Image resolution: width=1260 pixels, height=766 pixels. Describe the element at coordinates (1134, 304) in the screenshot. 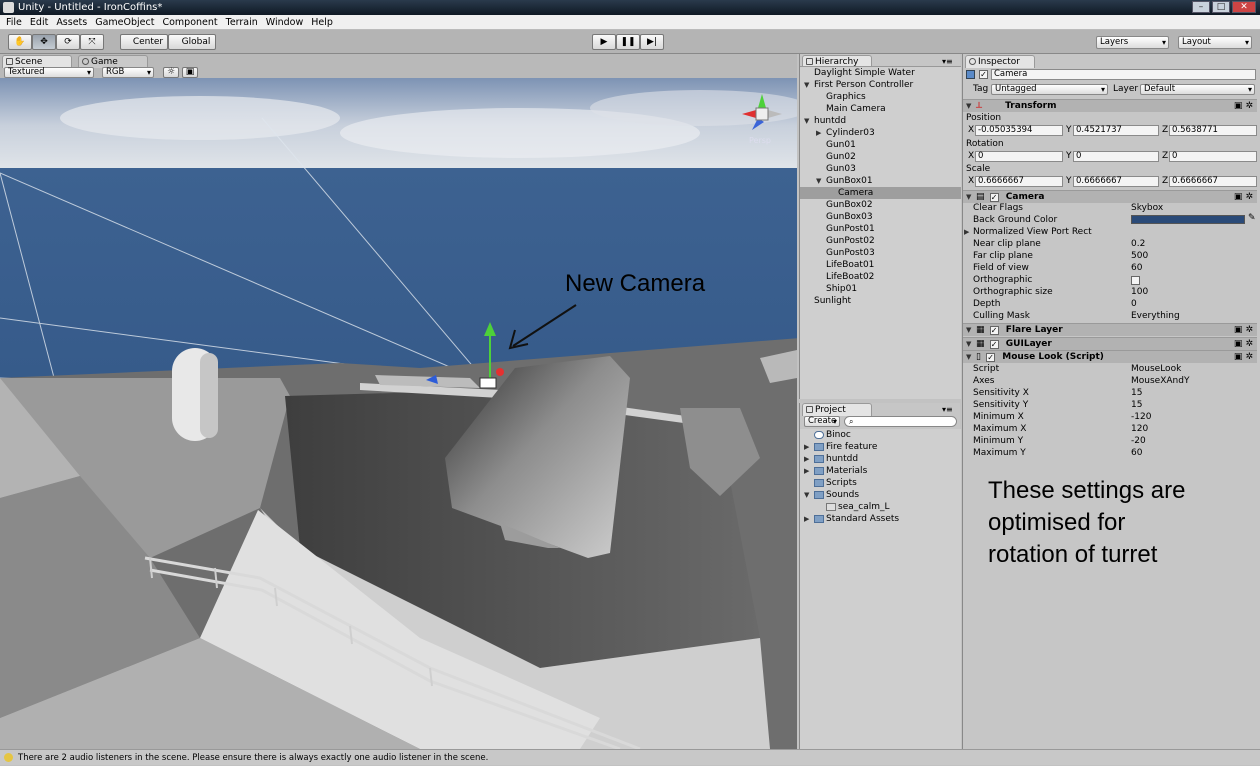

I see `property-value: 0` at that location.